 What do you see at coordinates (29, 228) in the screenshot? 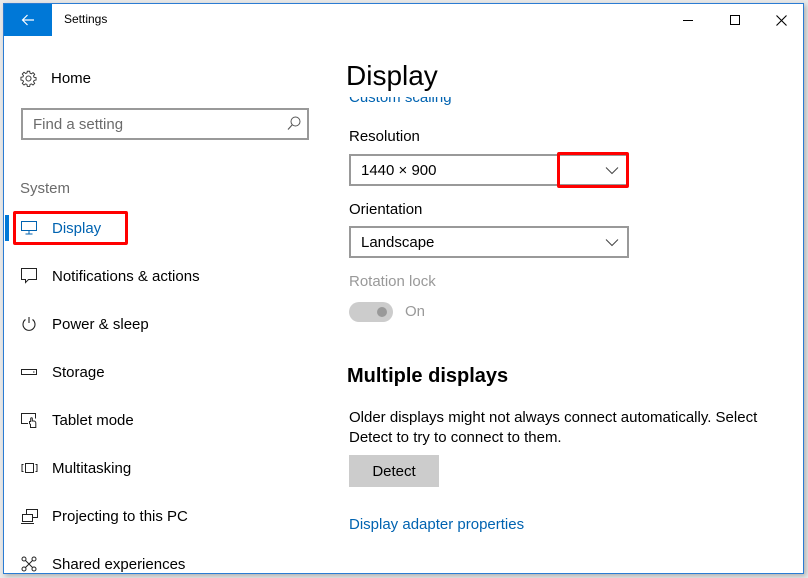
I see `monitor-icon` at bounding box center [29, 228].